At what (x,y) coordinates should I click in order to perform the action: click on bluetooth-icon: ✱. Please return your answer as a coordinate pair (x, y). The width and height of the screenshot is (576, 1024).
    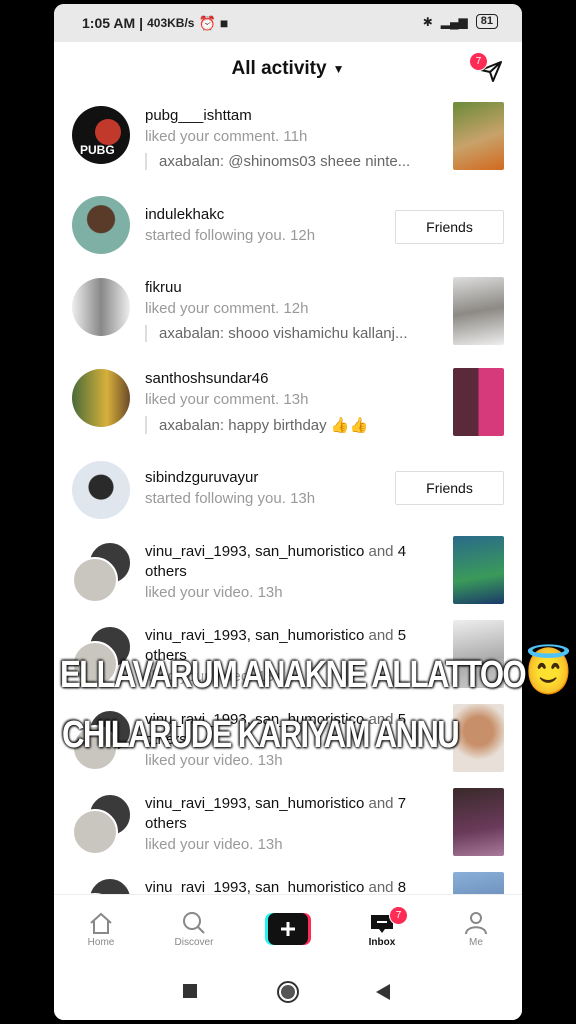
    Looking at the image, I should click on (427, 21).